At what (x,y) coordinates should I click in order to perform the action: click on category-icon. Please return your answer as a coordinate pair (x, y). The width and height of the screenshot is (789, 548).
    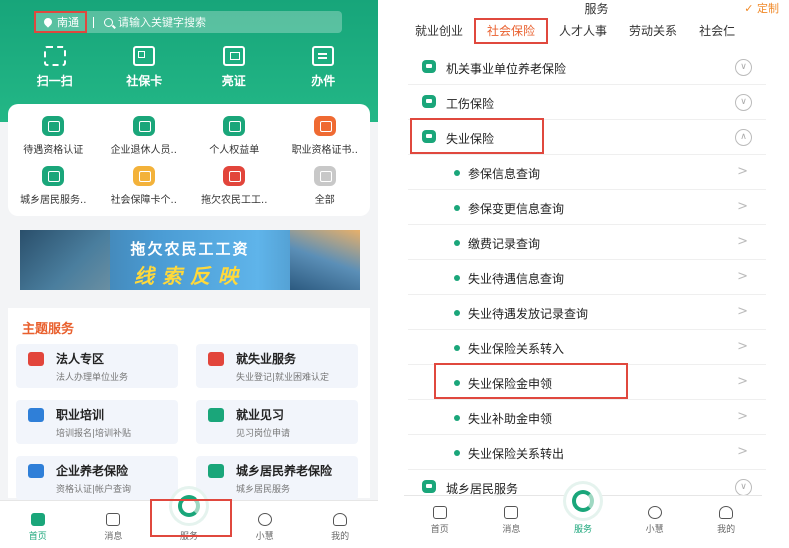
    Looking at the image, I should click on (429, 66).